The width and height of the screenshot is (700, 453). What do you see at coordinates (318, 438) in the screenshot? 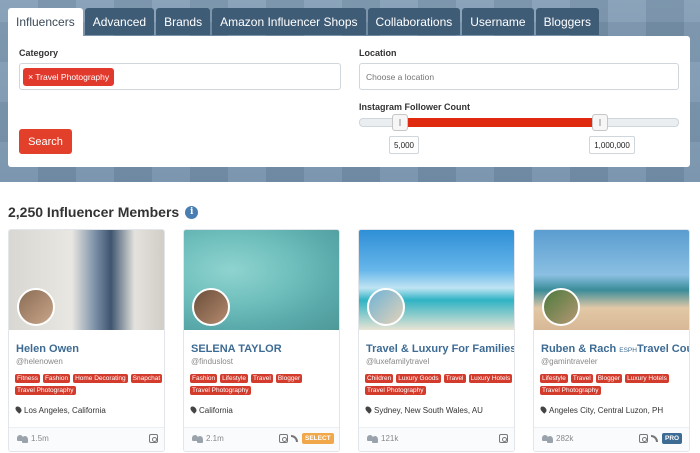
I see `select-badge: SELECT` at bounding box center [318, 438].